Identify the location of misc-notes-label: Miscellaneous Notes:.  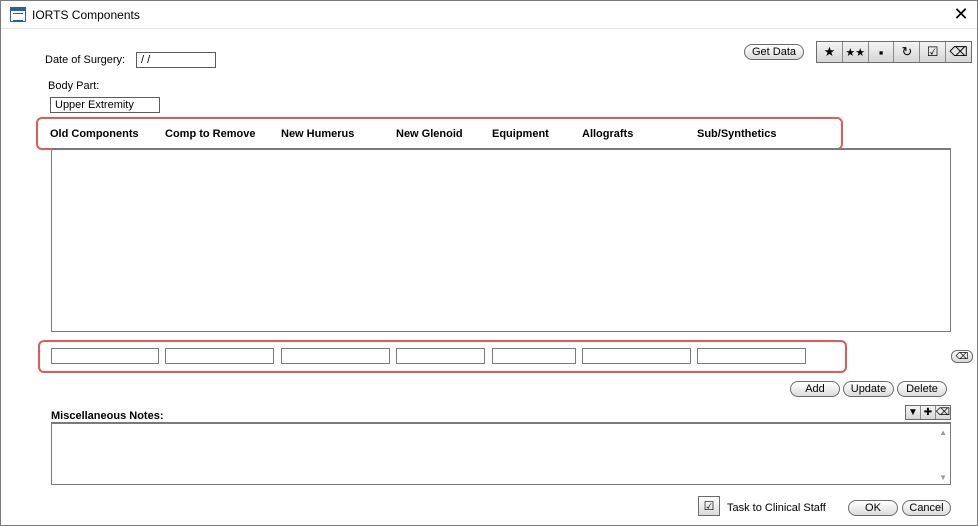
(107, 416).